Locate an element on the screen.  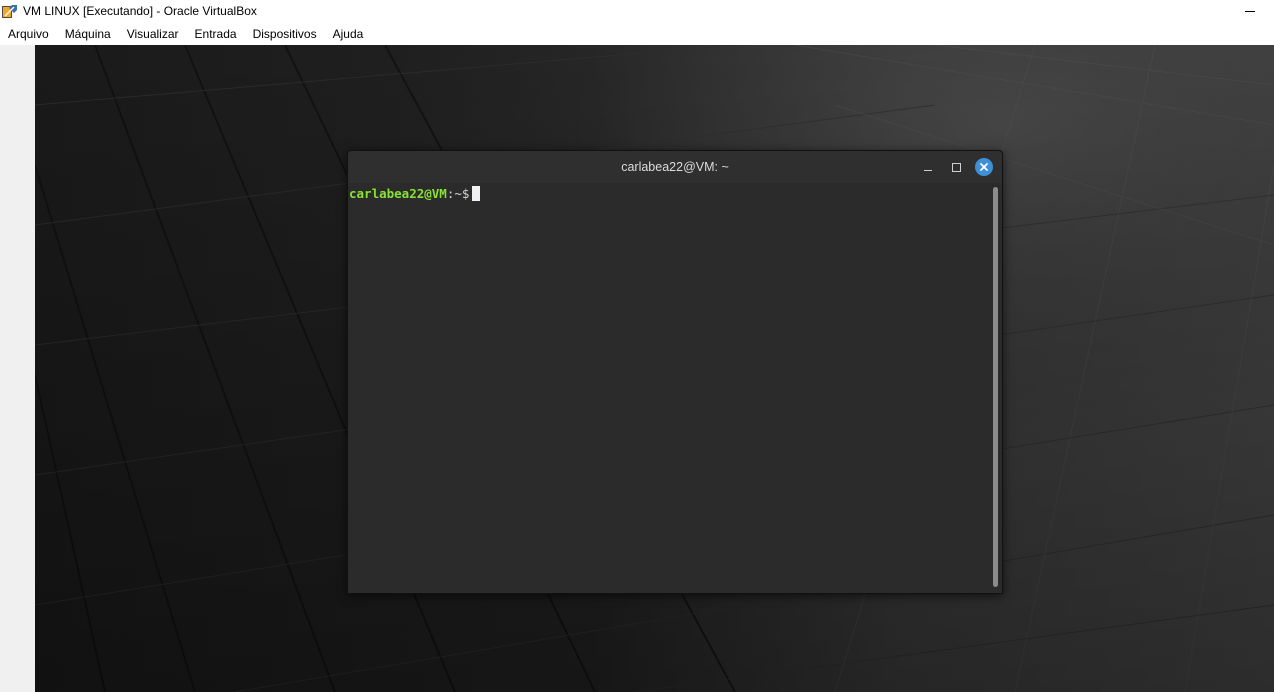
left-gutter is located at coordinates (17, 368).